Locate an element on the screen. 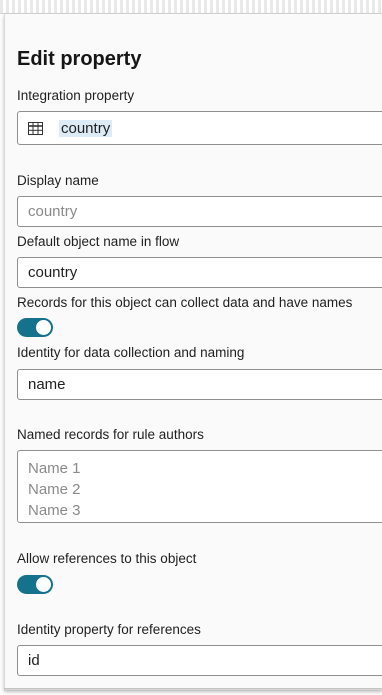  identity-references-label: Identity property for references is located at coordinates (109, 629).